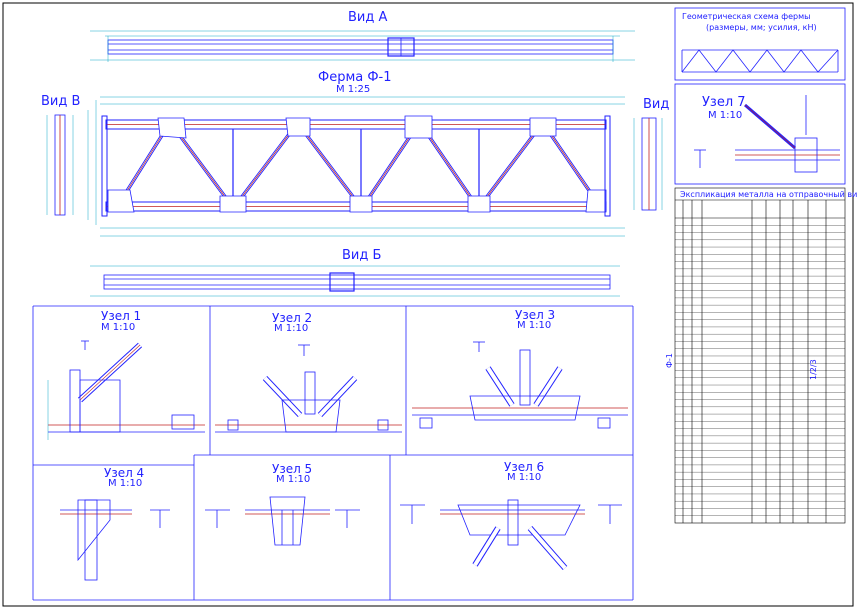 The image size is (857, 614). What do you see at coordinates (761, 27) in the screenshot?
I see `scheme-subtitle: (размеры, мм; усилия, кН)` at bounding box center [761, 27].